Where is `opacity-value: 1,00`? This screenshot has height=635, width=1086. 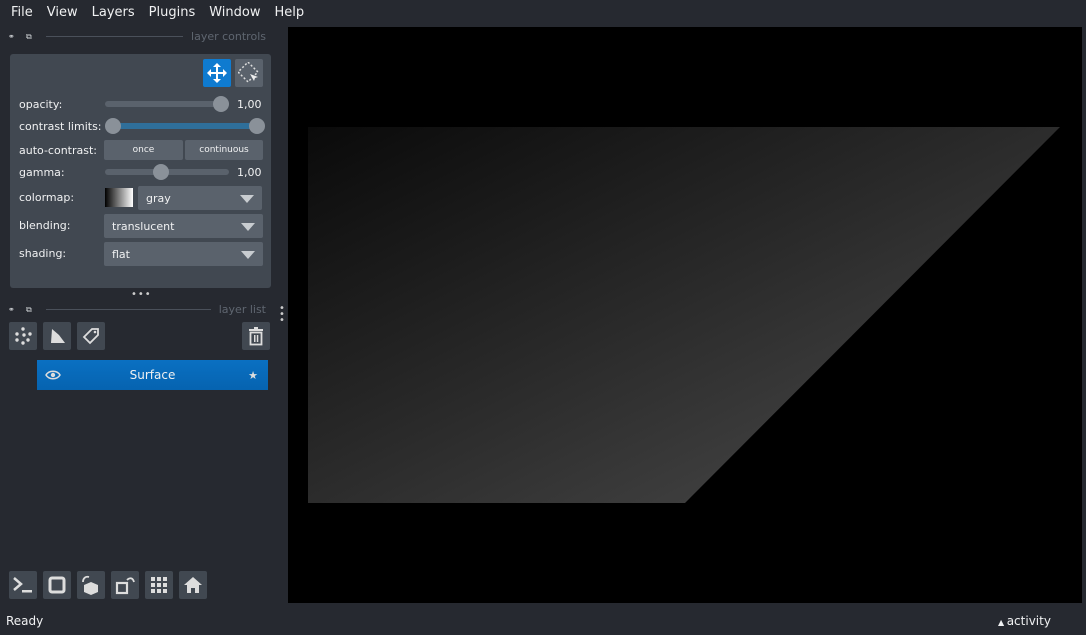 opacity-value: 1,00 is located at coordinates (249, 104).